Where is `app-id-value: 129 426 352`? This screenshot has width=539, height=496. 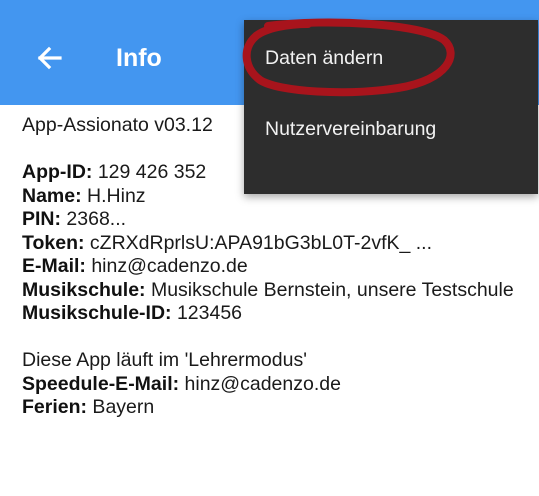
app-id-value: 129 426 352 is located at coordinates (149, 172).